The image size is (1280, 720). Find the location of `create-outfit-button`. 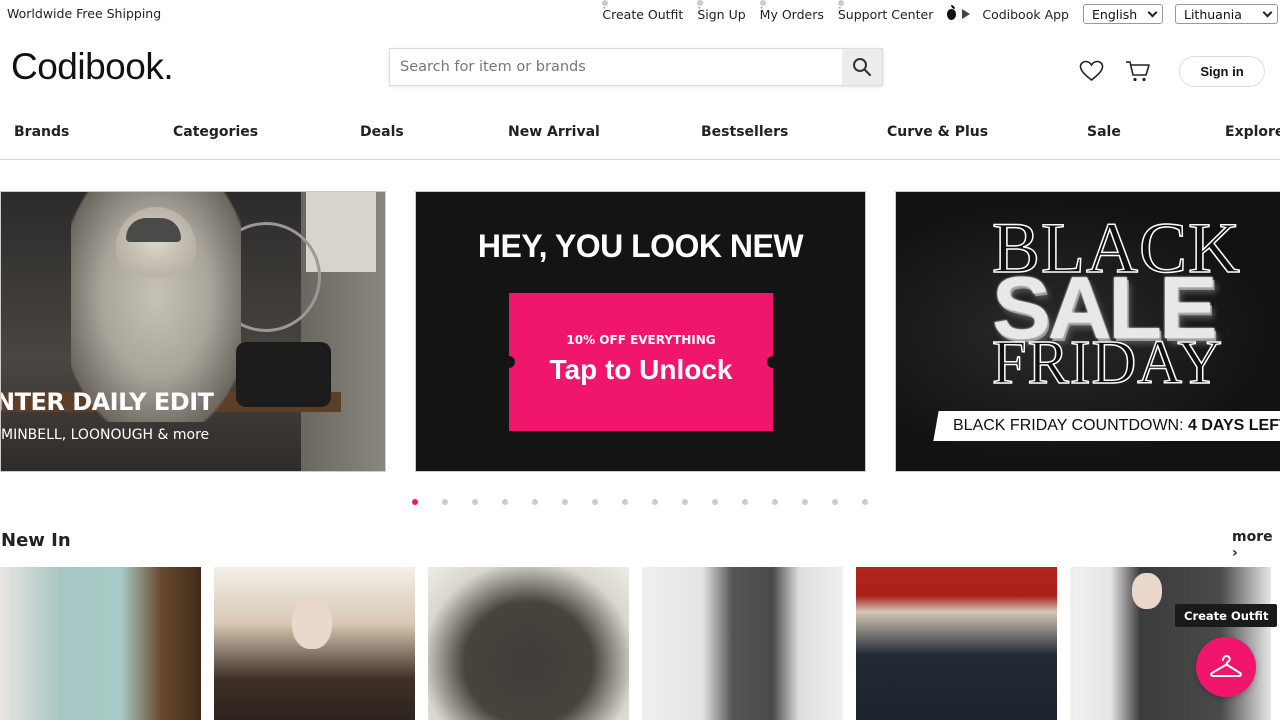

create-outfit-button is located at coordinates (1226, 667).